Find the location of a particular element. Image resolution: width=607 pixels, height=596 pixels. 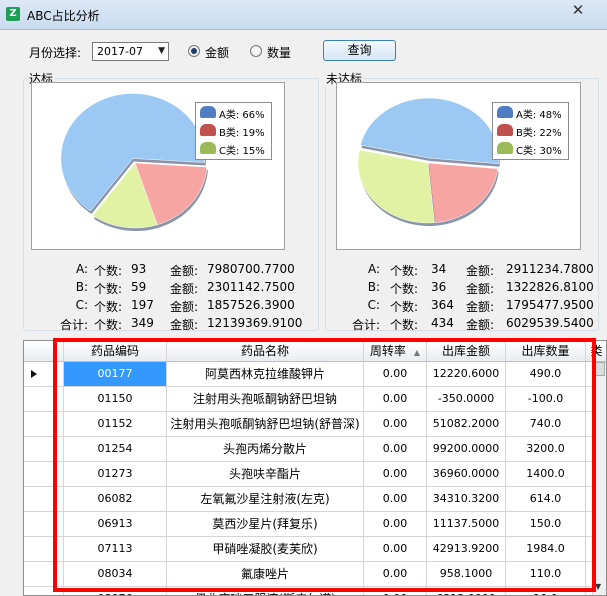

cell-name: 阿莫西林克拉维酸钾片 is located at coordinates (265, 374).